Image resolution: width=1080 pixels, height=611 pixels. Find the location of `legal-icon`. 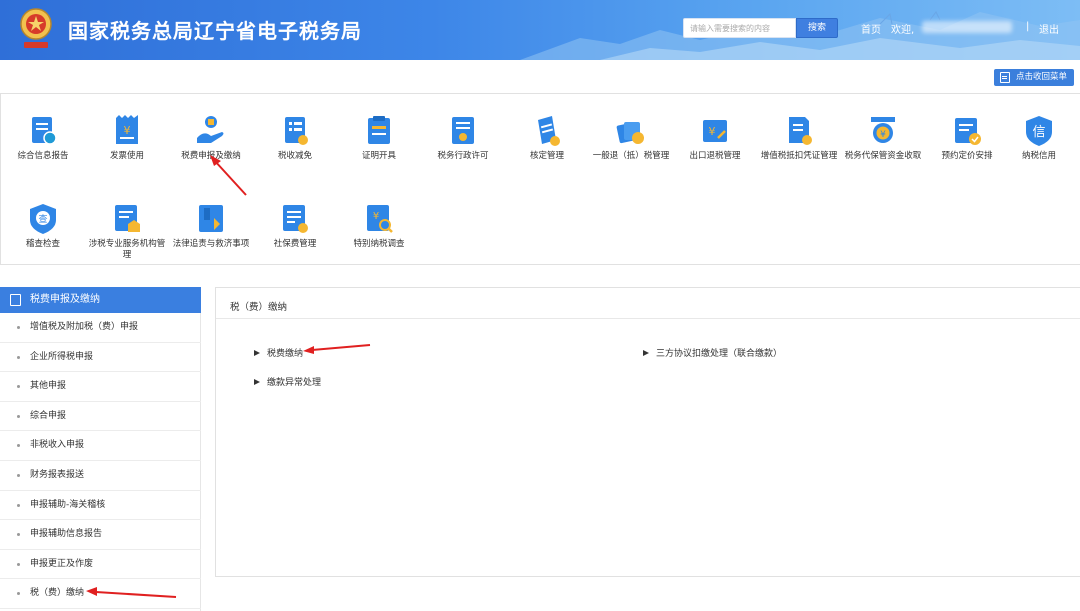

legal-icon is located at coordinates (211, 218).